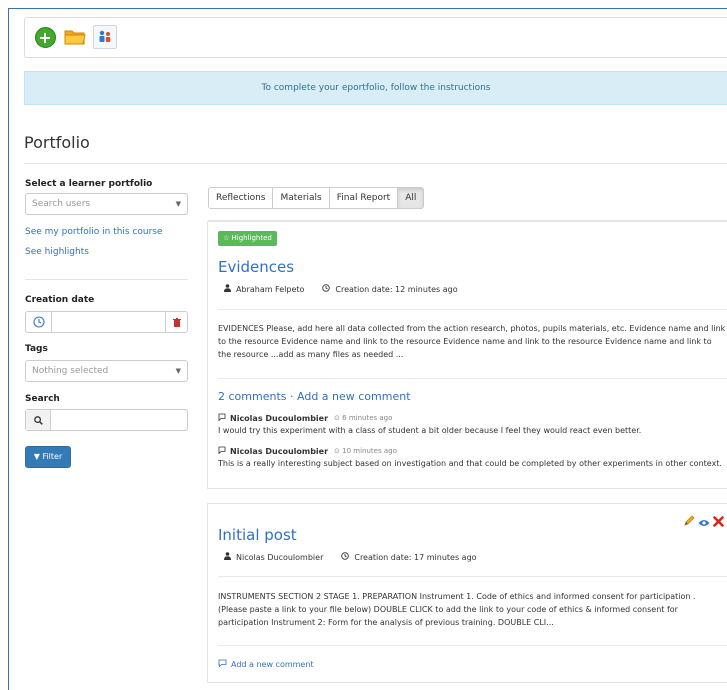 Image resolution: width=727 pixels, height=690 pixels. I want to click on comment-time: ⊙ 10 minutes ago, so click(365, 451).